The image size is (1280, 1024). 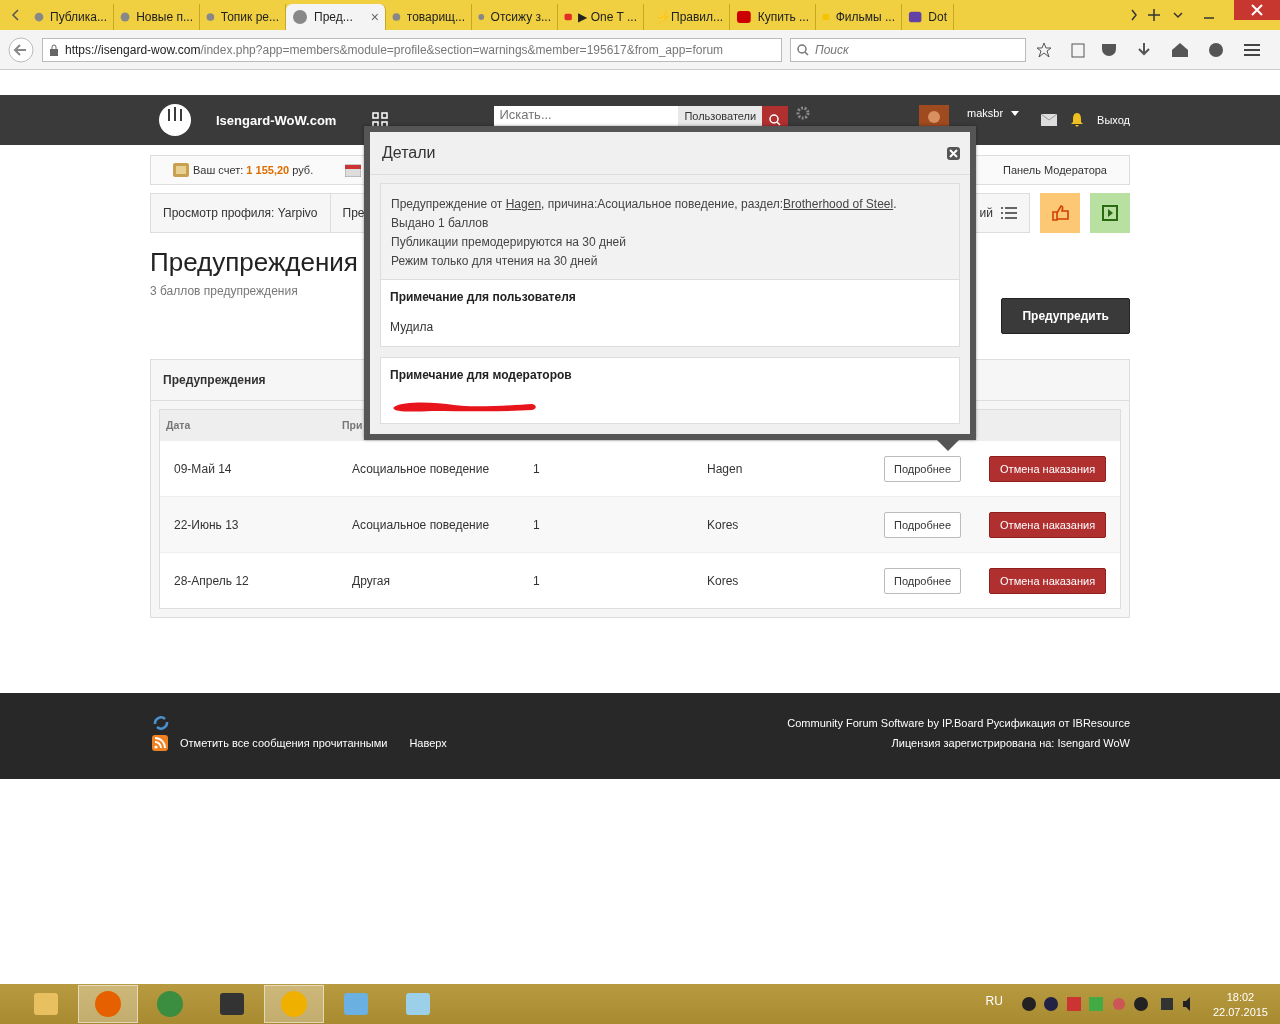 What do you see at coordinates (161, 723) in the screenshot?
I see `sync-icon` at bounding box center [161, 723].